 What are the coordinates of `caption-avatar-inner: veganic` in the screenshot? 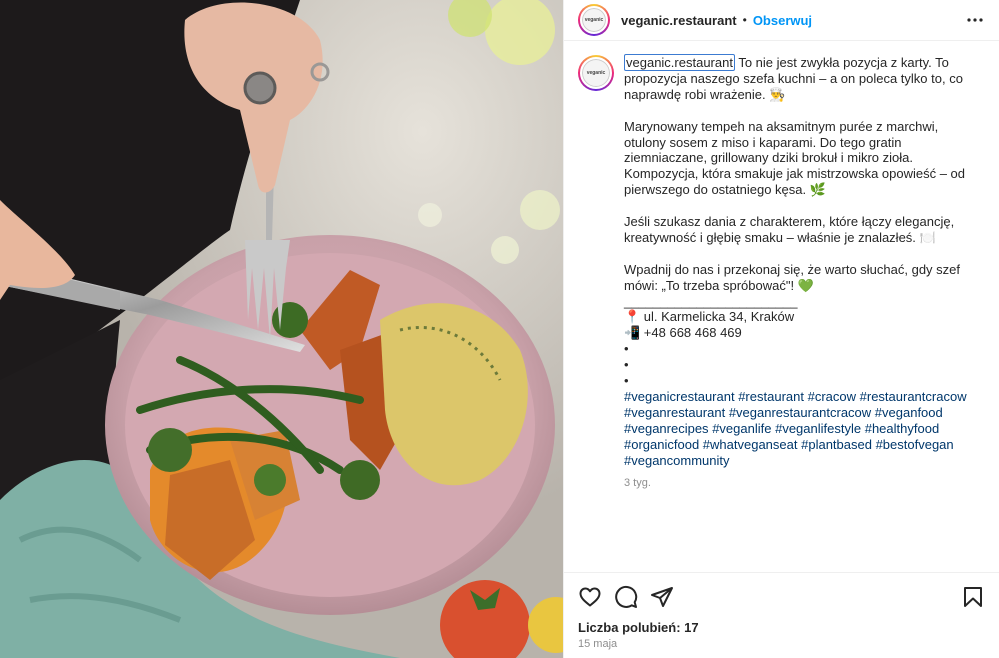 It's located at (596, 73).